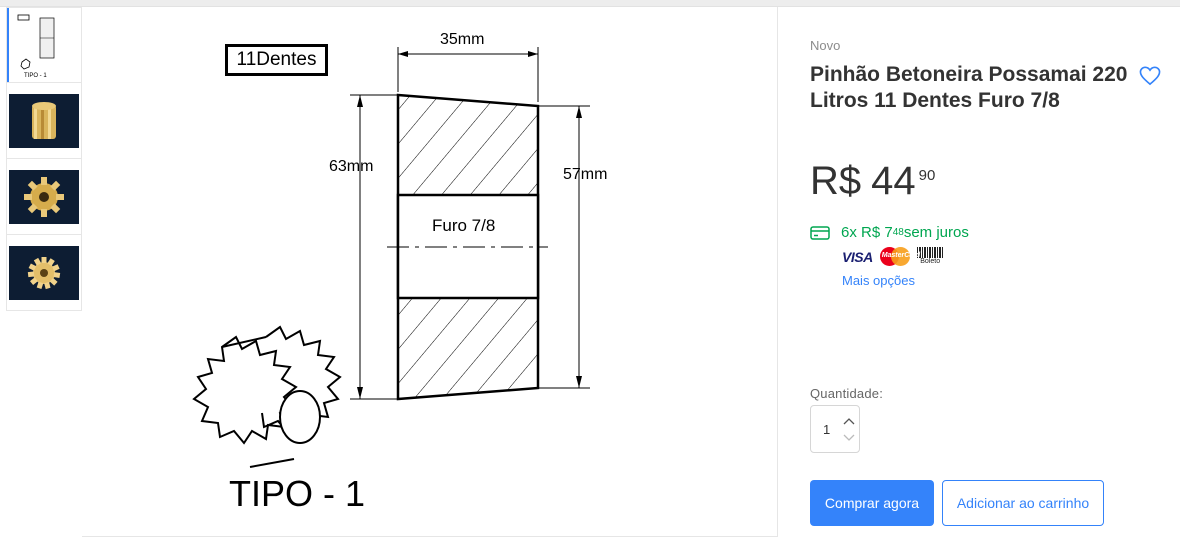 The height and width of the screenshot is (539, 1180). I want to click on heart-icon, so click(1150, 76).